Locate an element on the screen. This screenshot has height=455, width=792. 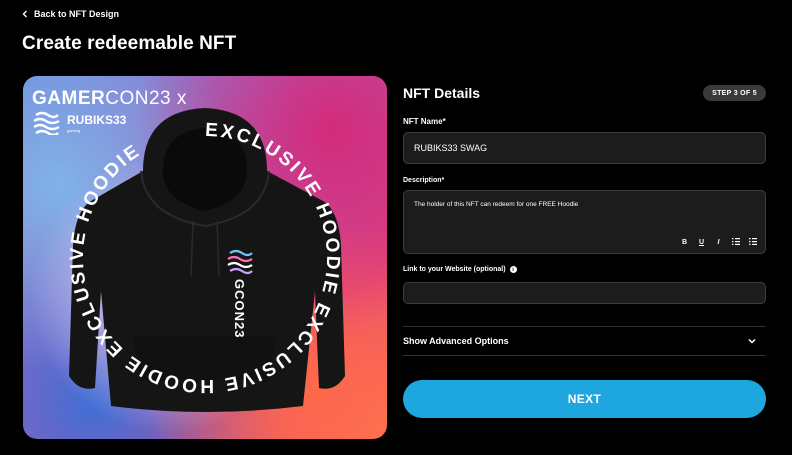
advanced-options-toggle: Show Advanced Options is located at coordinates (584, 341).